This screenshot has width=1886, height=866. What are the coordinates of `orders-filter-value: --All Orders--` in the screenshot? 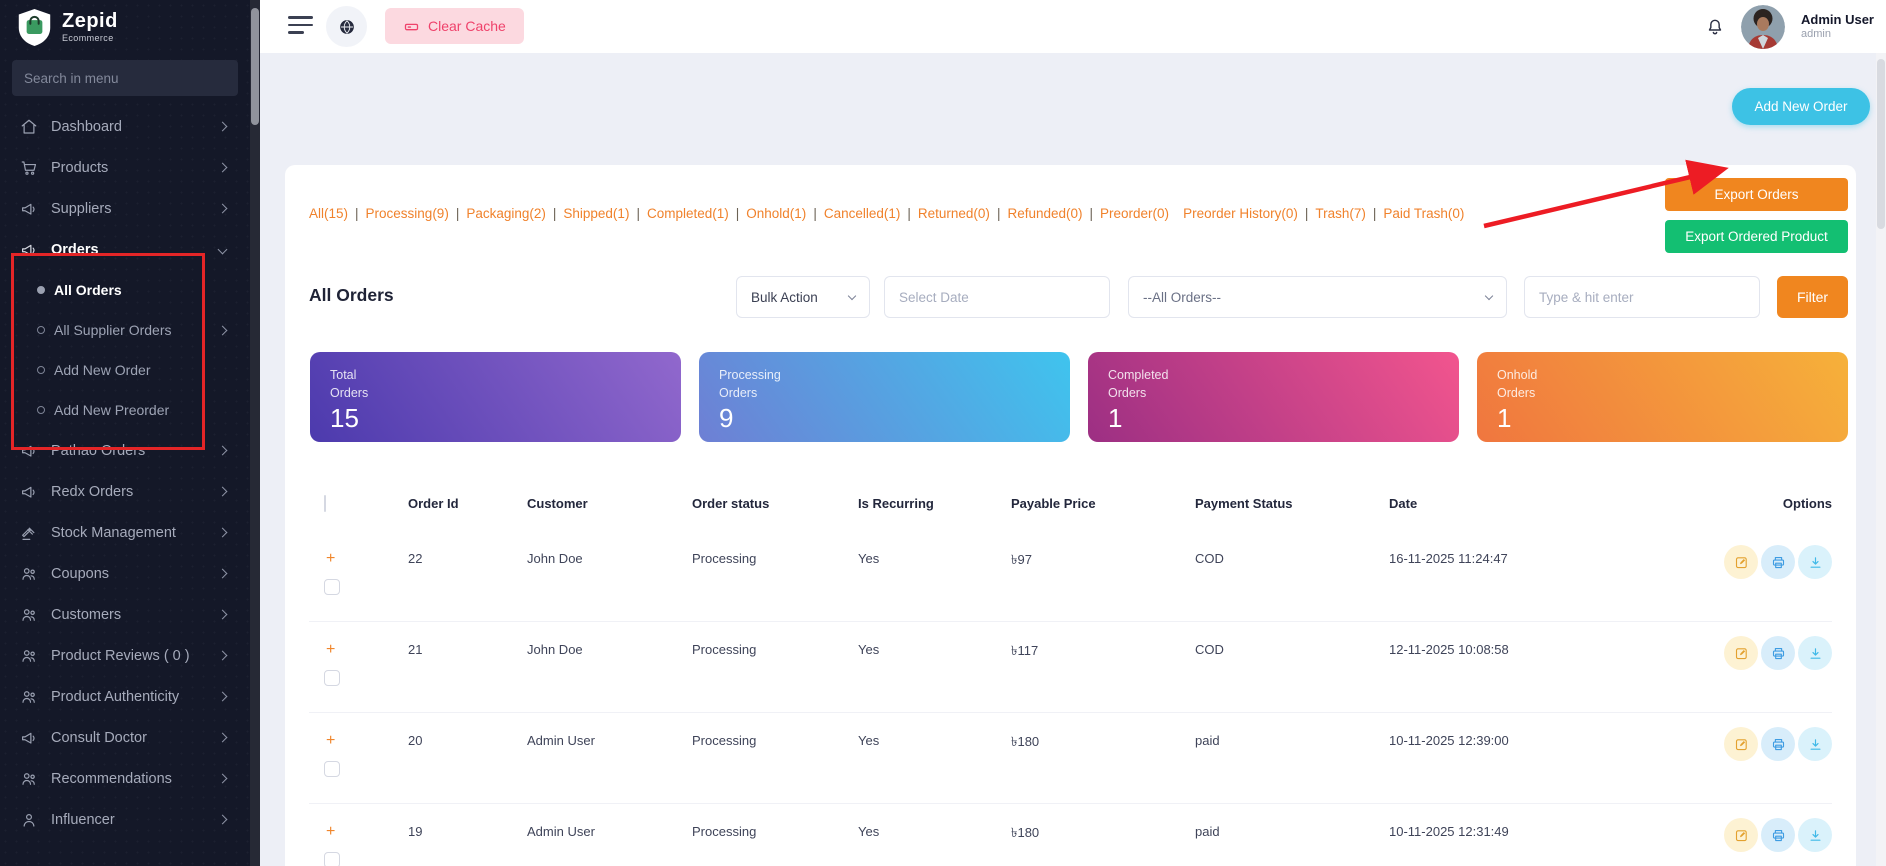 It's located at (1182, 297).